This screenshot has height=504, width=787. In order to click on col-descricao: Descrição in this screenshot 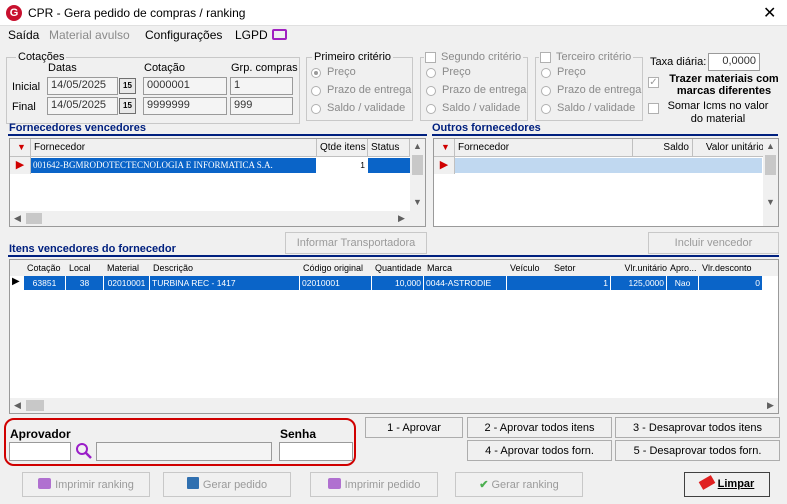, I will do `click(225, 268)`.